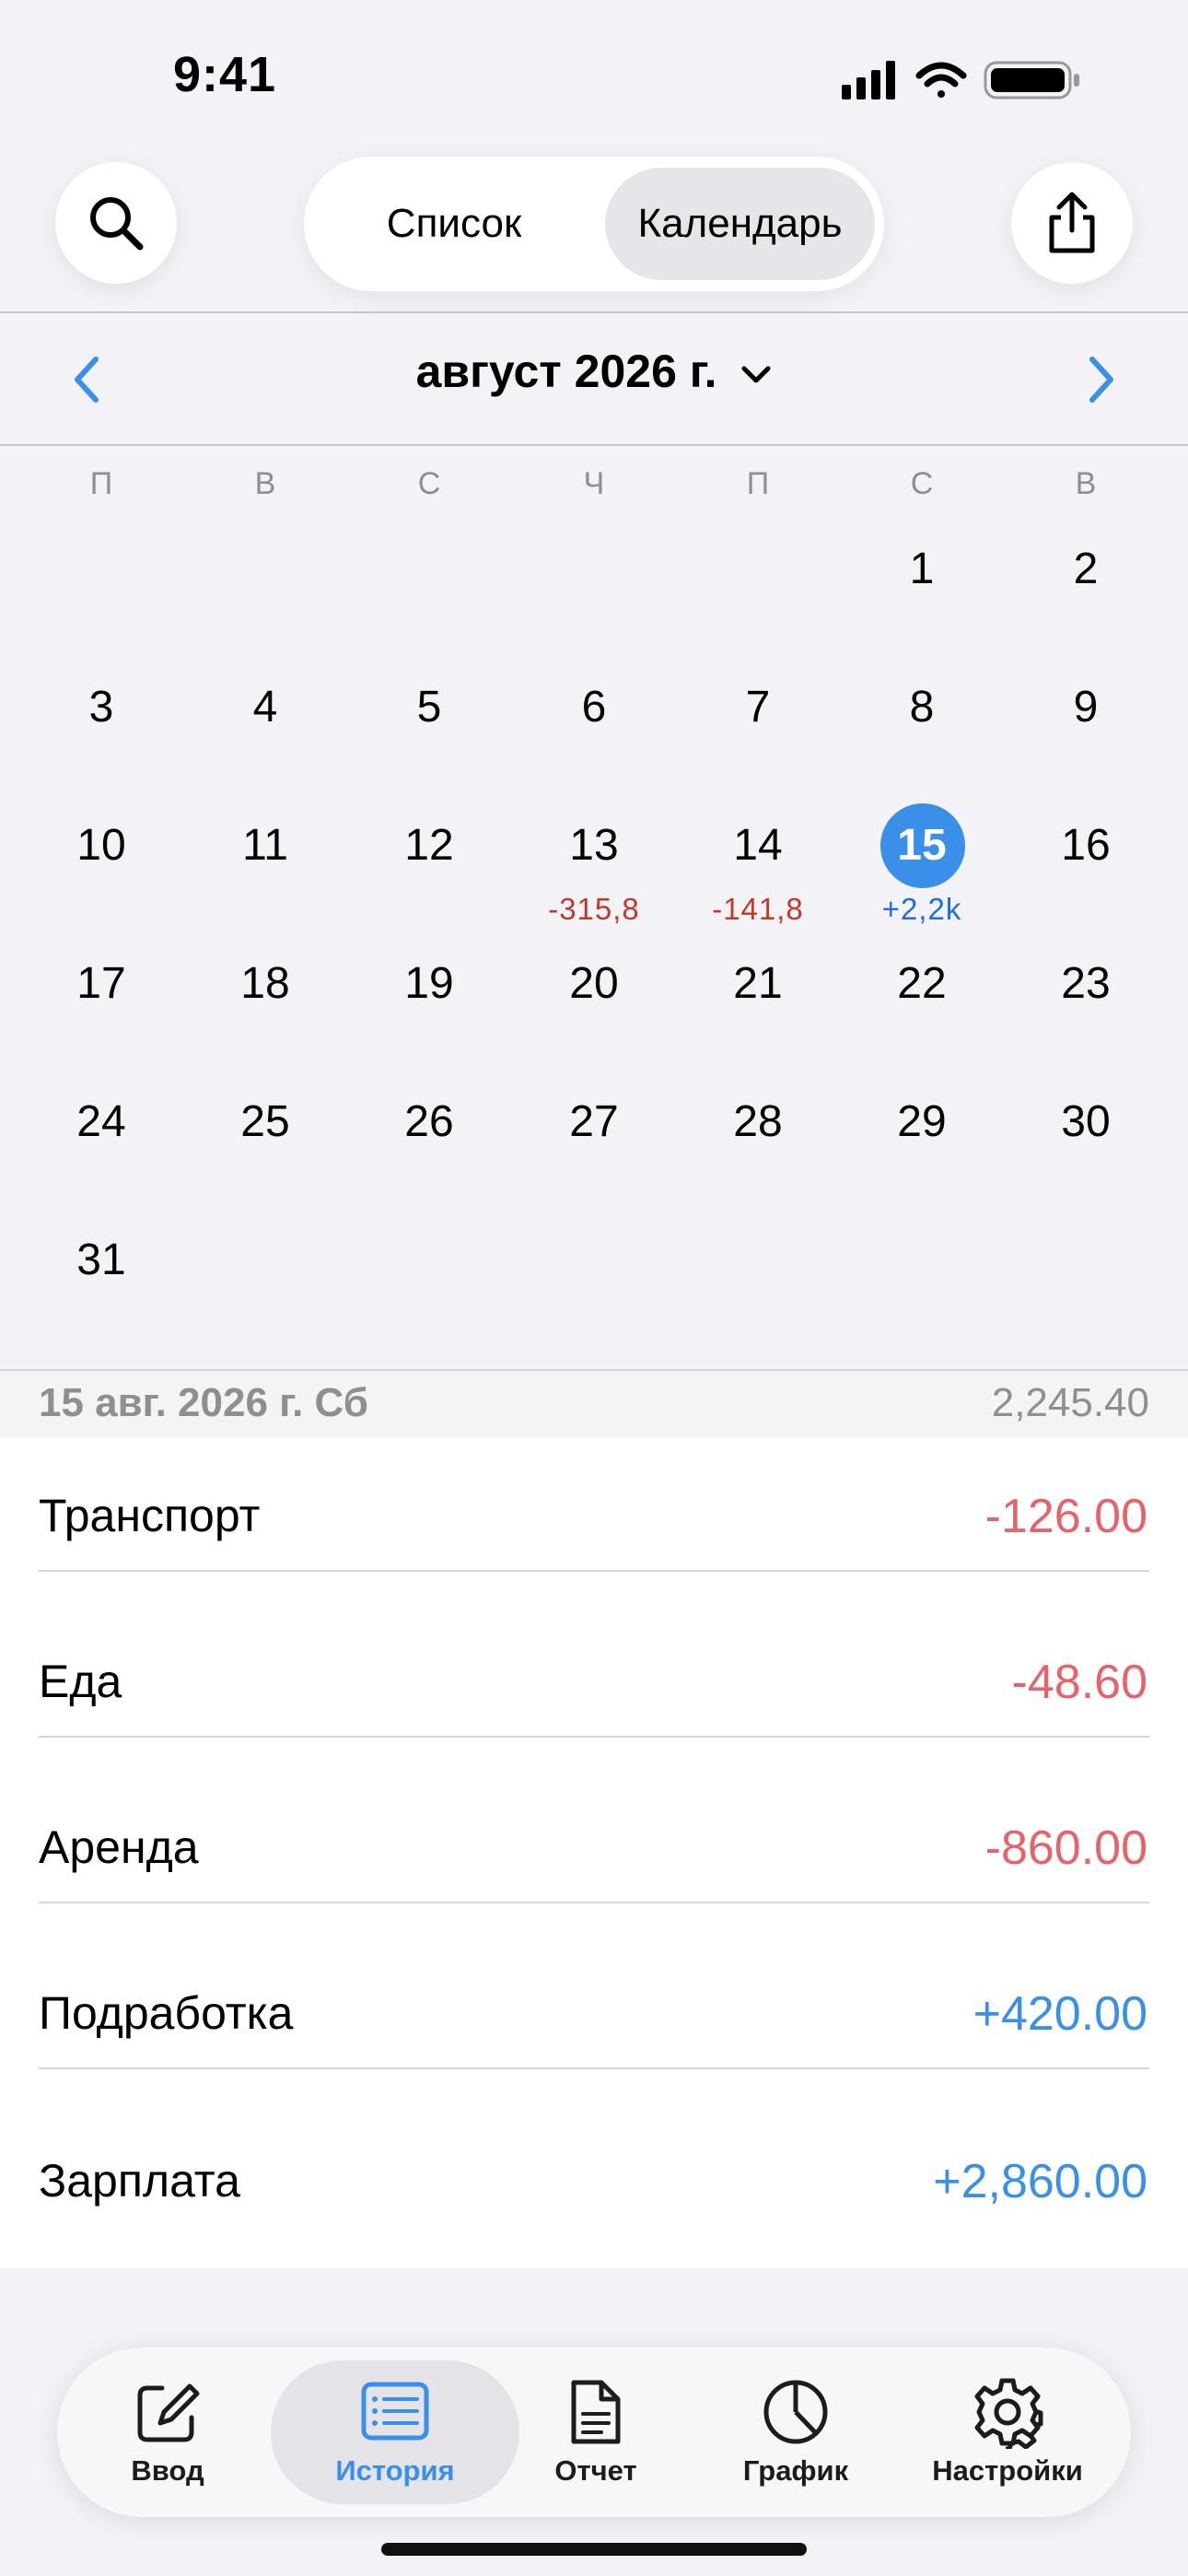 This screenshot has height=2576, width=1188. I want to click on transaction-category: Еда, so click(80, 1681).